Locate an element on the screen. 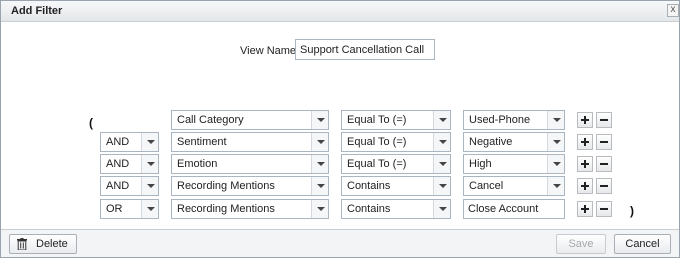 The image size is (680, 258). dialog-title: Add Filter is located at coordinates (37, 11).